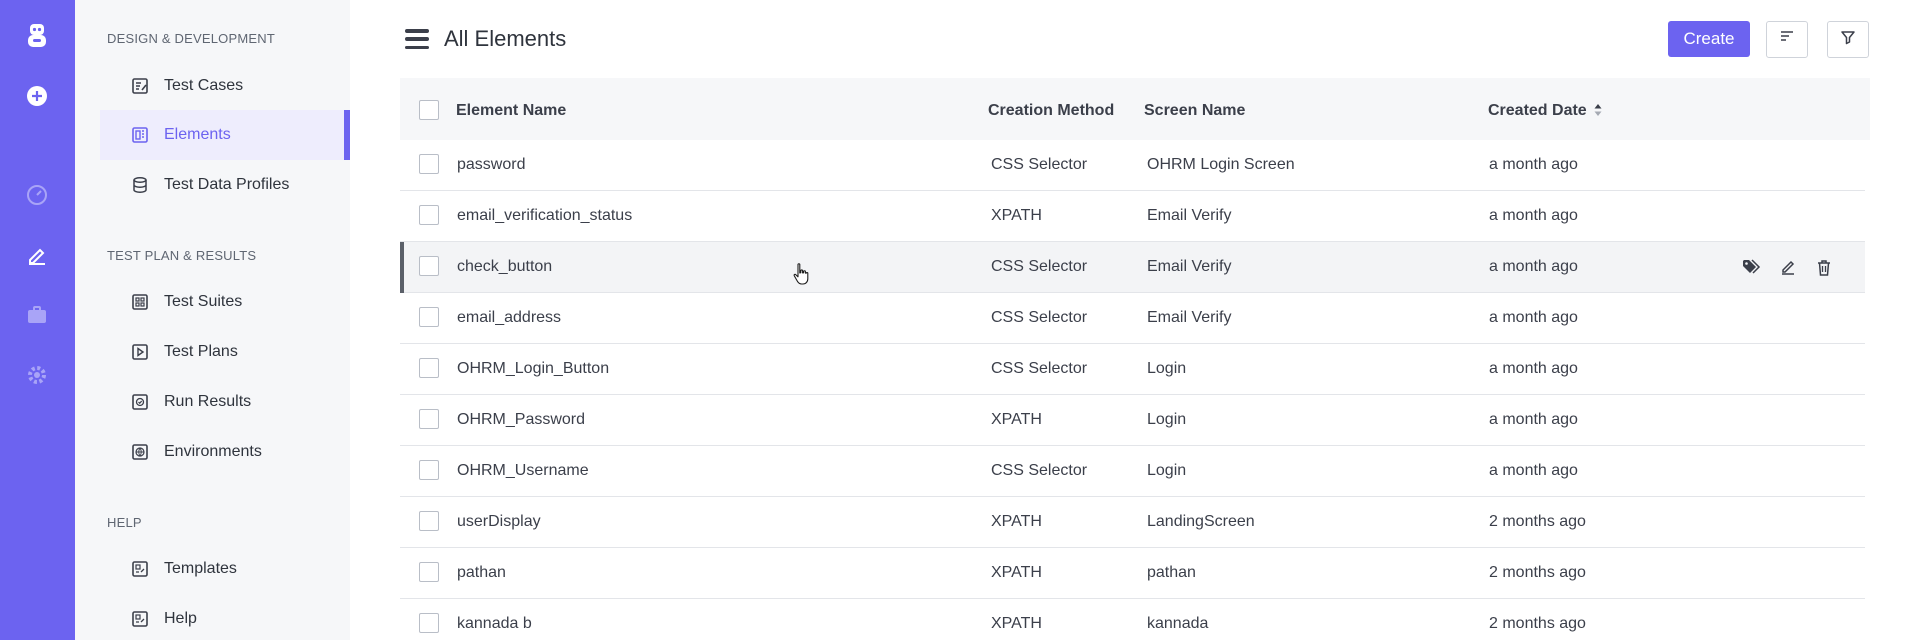 The image size is (1920, 640). Describe the element at coordinates (504, 267) in the screenshot. I see `element-name-cell: check_button` at that location.